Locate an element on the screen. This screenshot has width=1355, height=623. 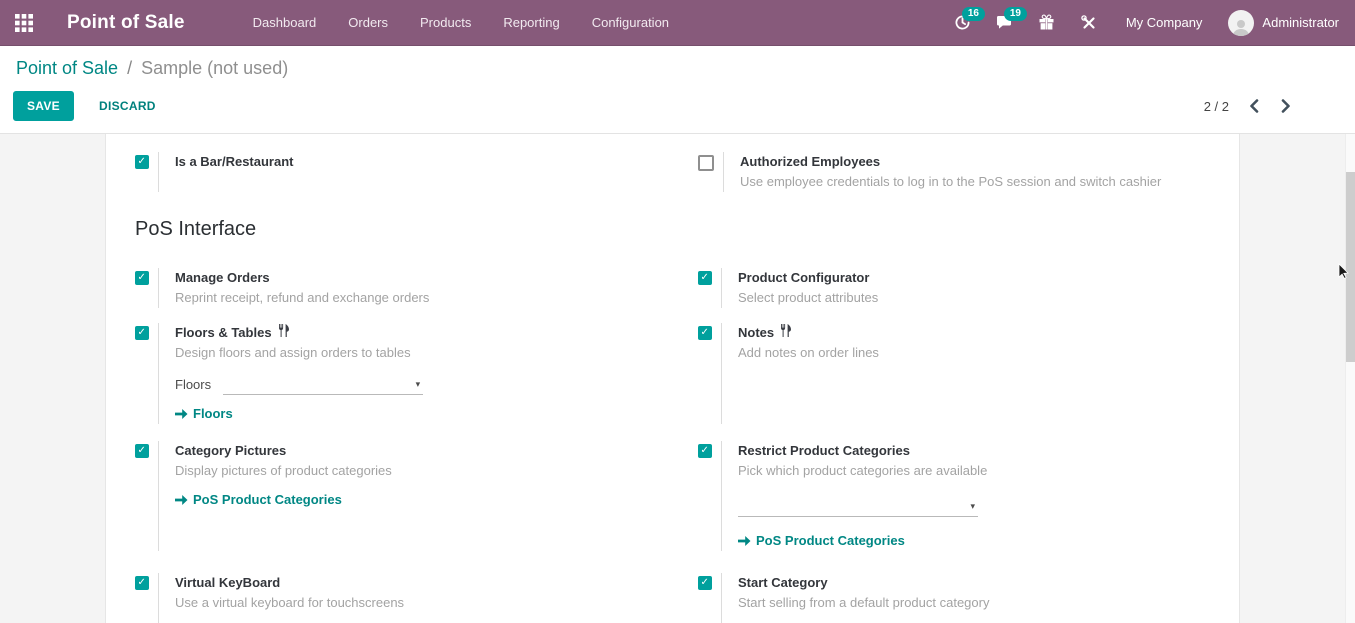
pager-previous-button is located at coordinates (1254, 106).